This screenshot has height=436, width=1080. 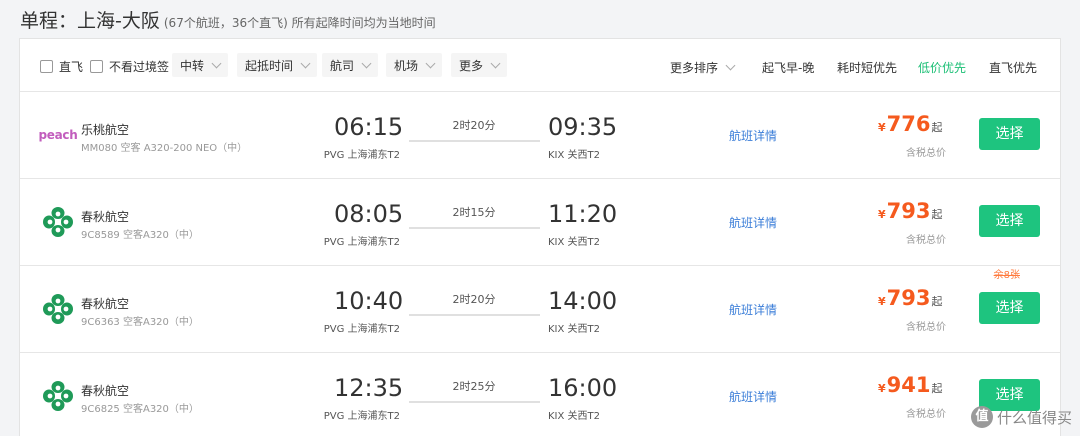 What do you see at coordinates (71, 67) in the screenshot?
I see `direct-flight-label: 直飞` at bounding box center [71, 67].